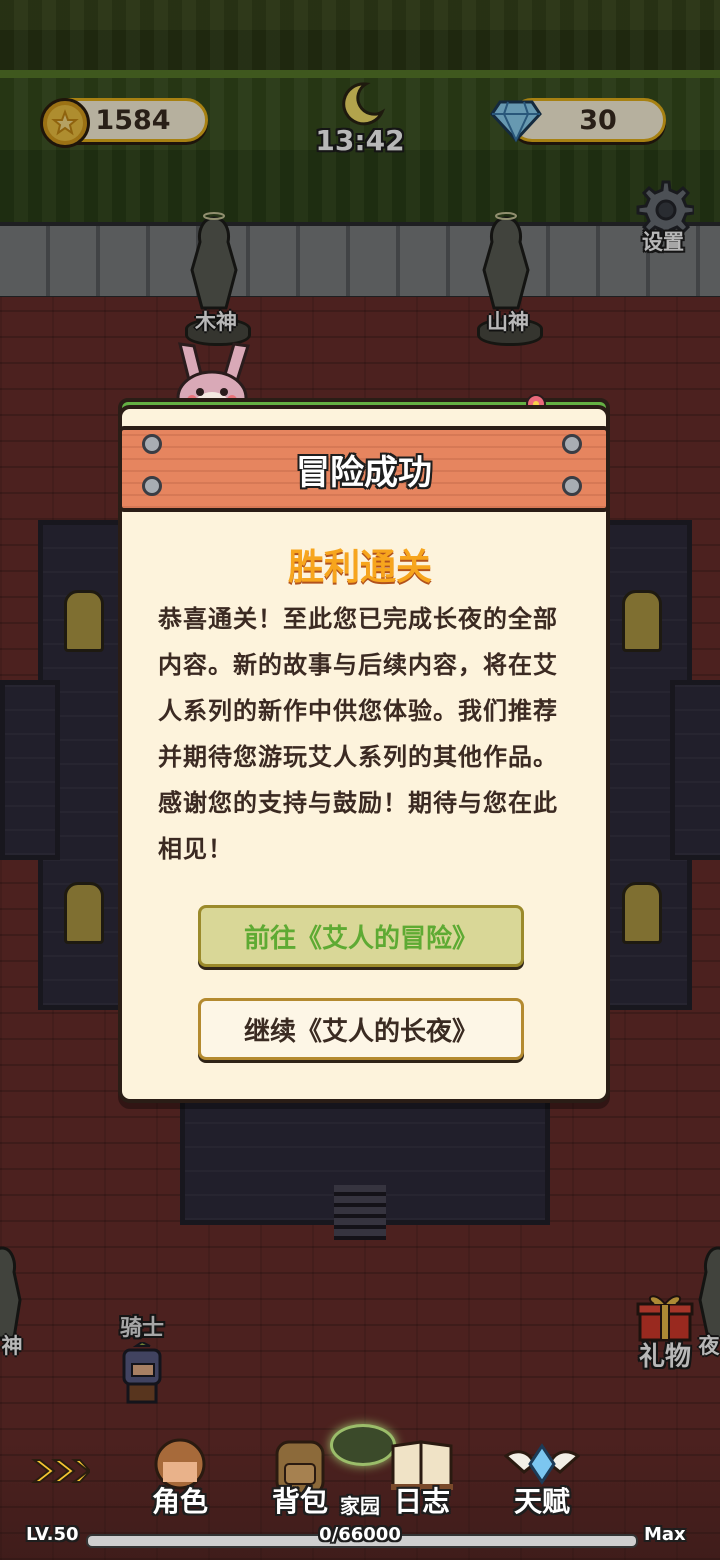 This screenshot has width=720, height=1560. Describe the element at coordinates (541, 1501) in the screenshot. I see `nav-label-talent: 天赋` at that location.